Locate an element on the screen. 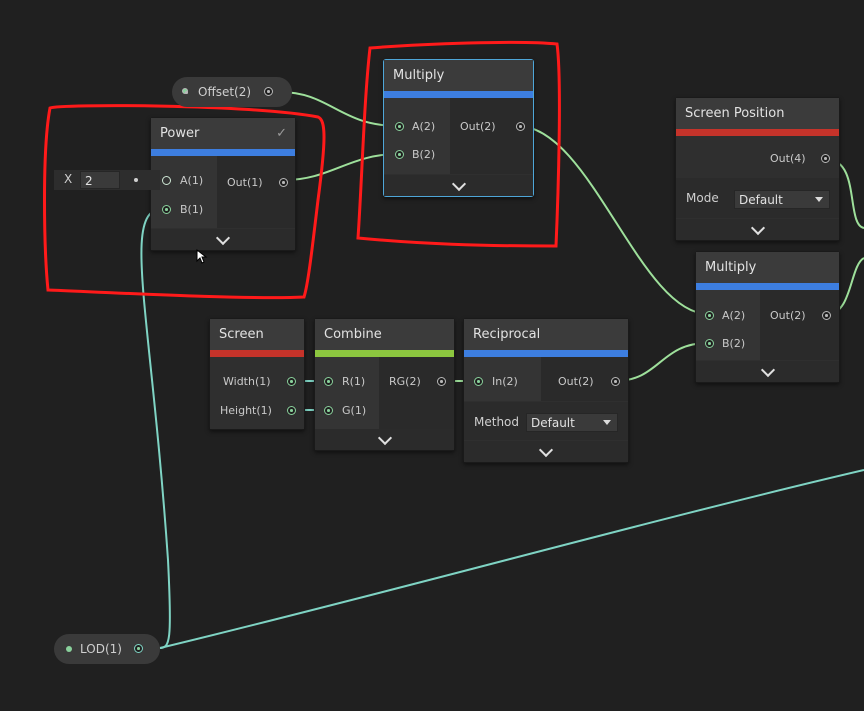 Image resolution: width=864 pixels, height=711 pixels. reciprocal-node-header: Reciprocal is located at coordinates (546, 334).